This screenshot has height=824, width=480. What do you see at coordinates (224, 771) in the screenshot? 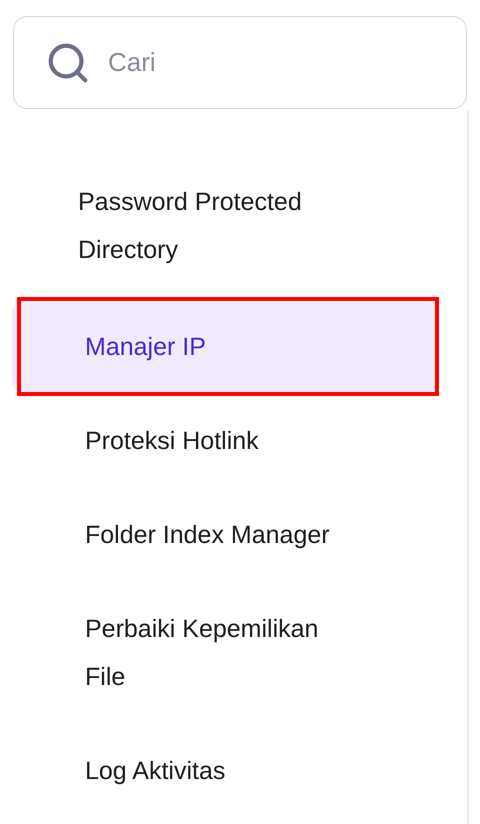
I see `sidebar-item: Log Aktivitas` at bounding box center [224, 771].